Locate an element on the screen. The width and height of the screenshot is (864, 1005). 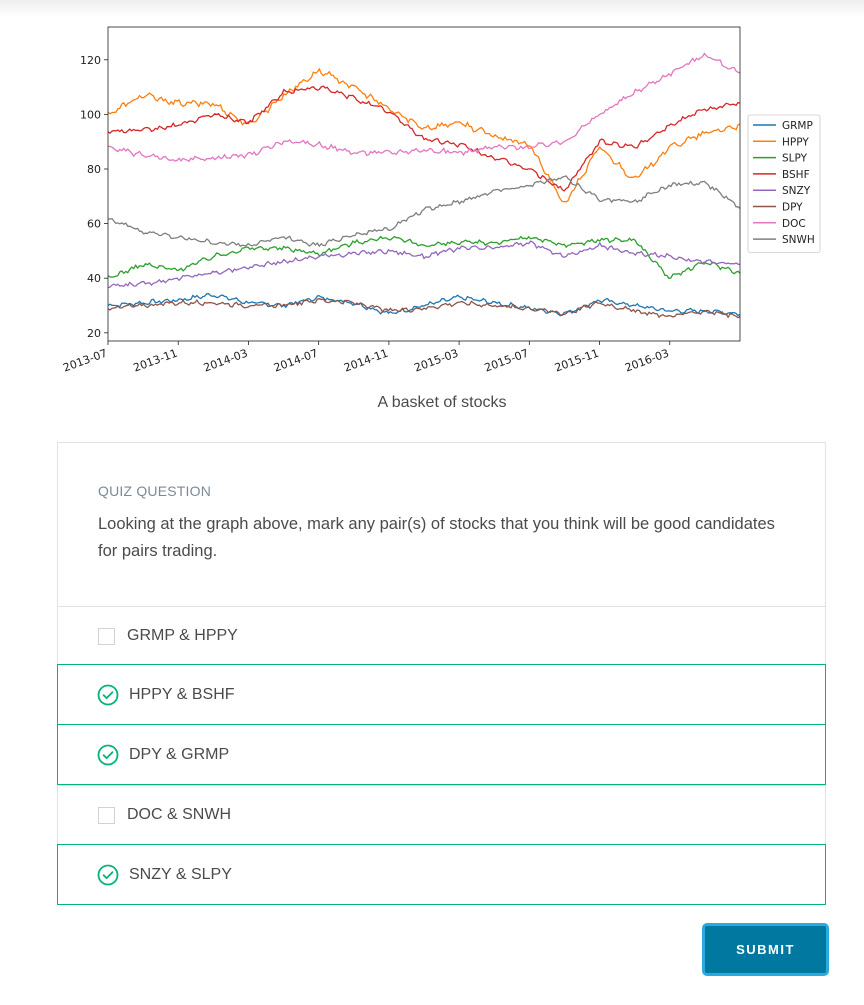
legend-label-snzy: SNZY is located at coordinates (796, 191).